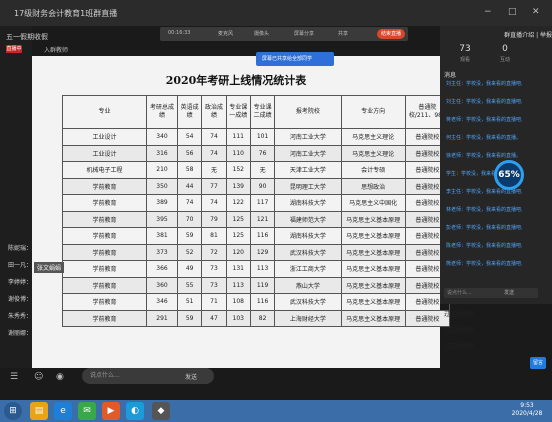 This screenshot has height=422, width=552. I want to click on table-cell: 河南工业大学, so click(308, 137).